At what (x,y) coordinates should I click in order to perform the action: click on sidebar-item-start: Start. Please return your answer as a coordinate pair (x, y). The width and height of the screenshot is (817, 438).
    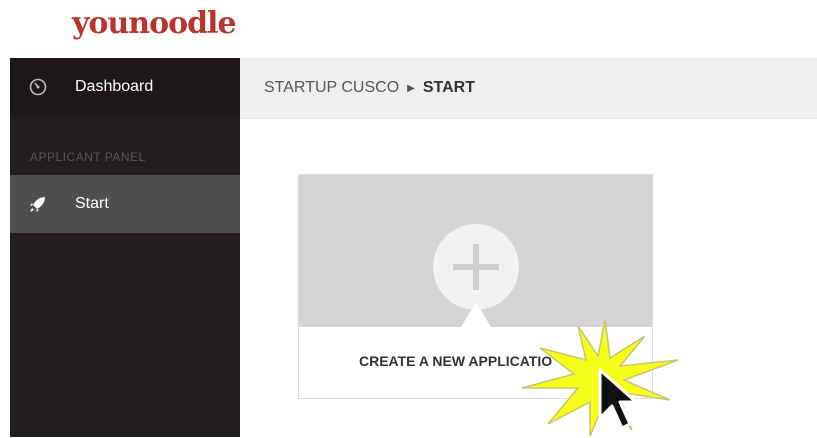
    Looking at the image, I should click on (125, 204).